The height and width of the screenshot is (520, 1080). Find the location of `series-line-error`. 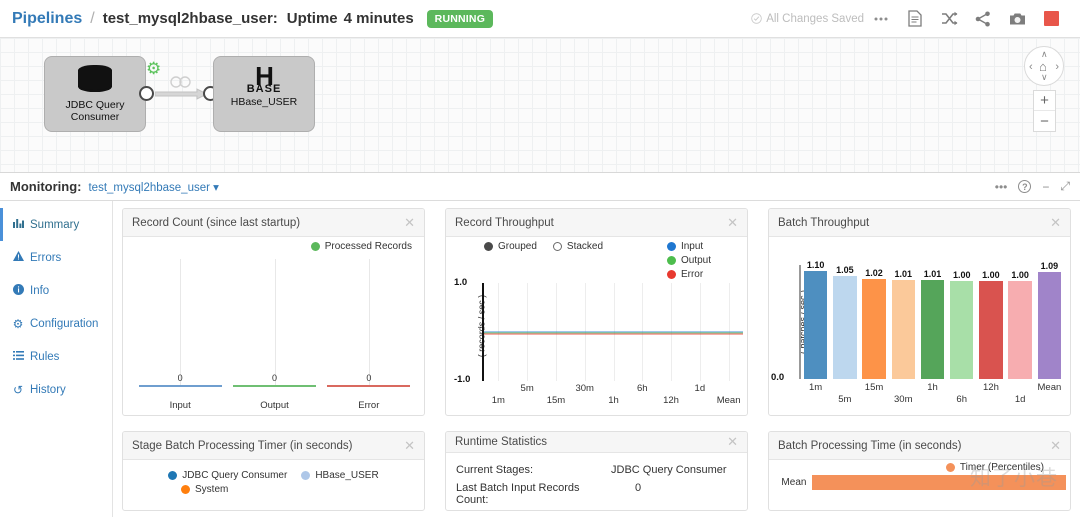

series-line-error is located at coordinates (613, 333).